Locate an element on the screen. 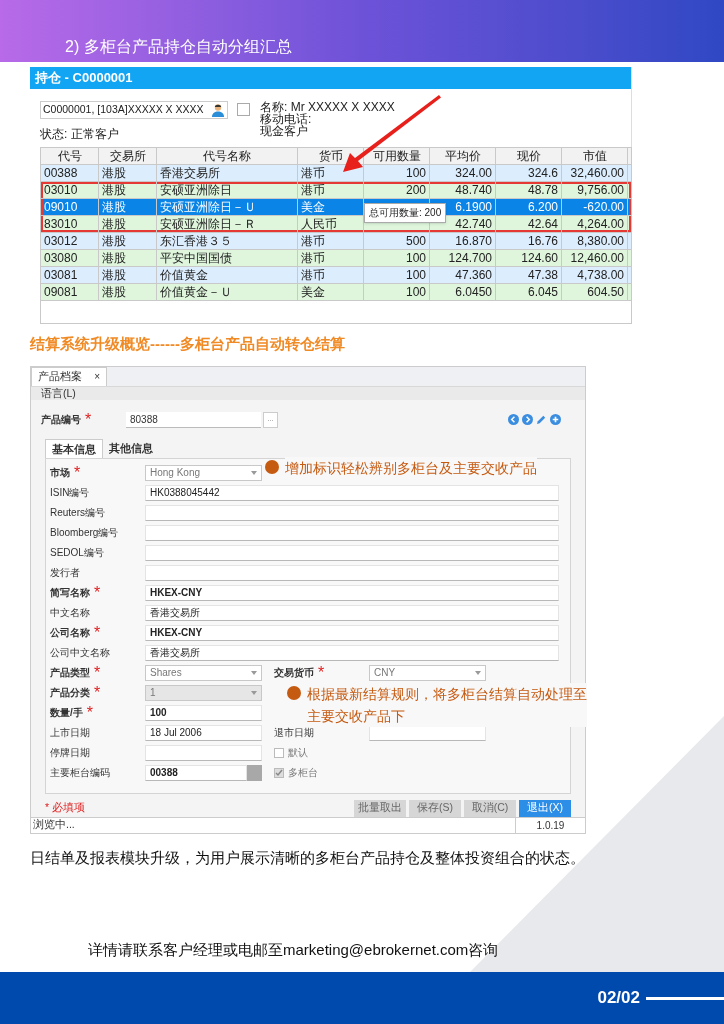 The image size is (724, 1024). table-row: 03010 港股 安硕亚洲除日 港币 200 48.740 48.78 9,756.00 is located at coordinates (336, 190).